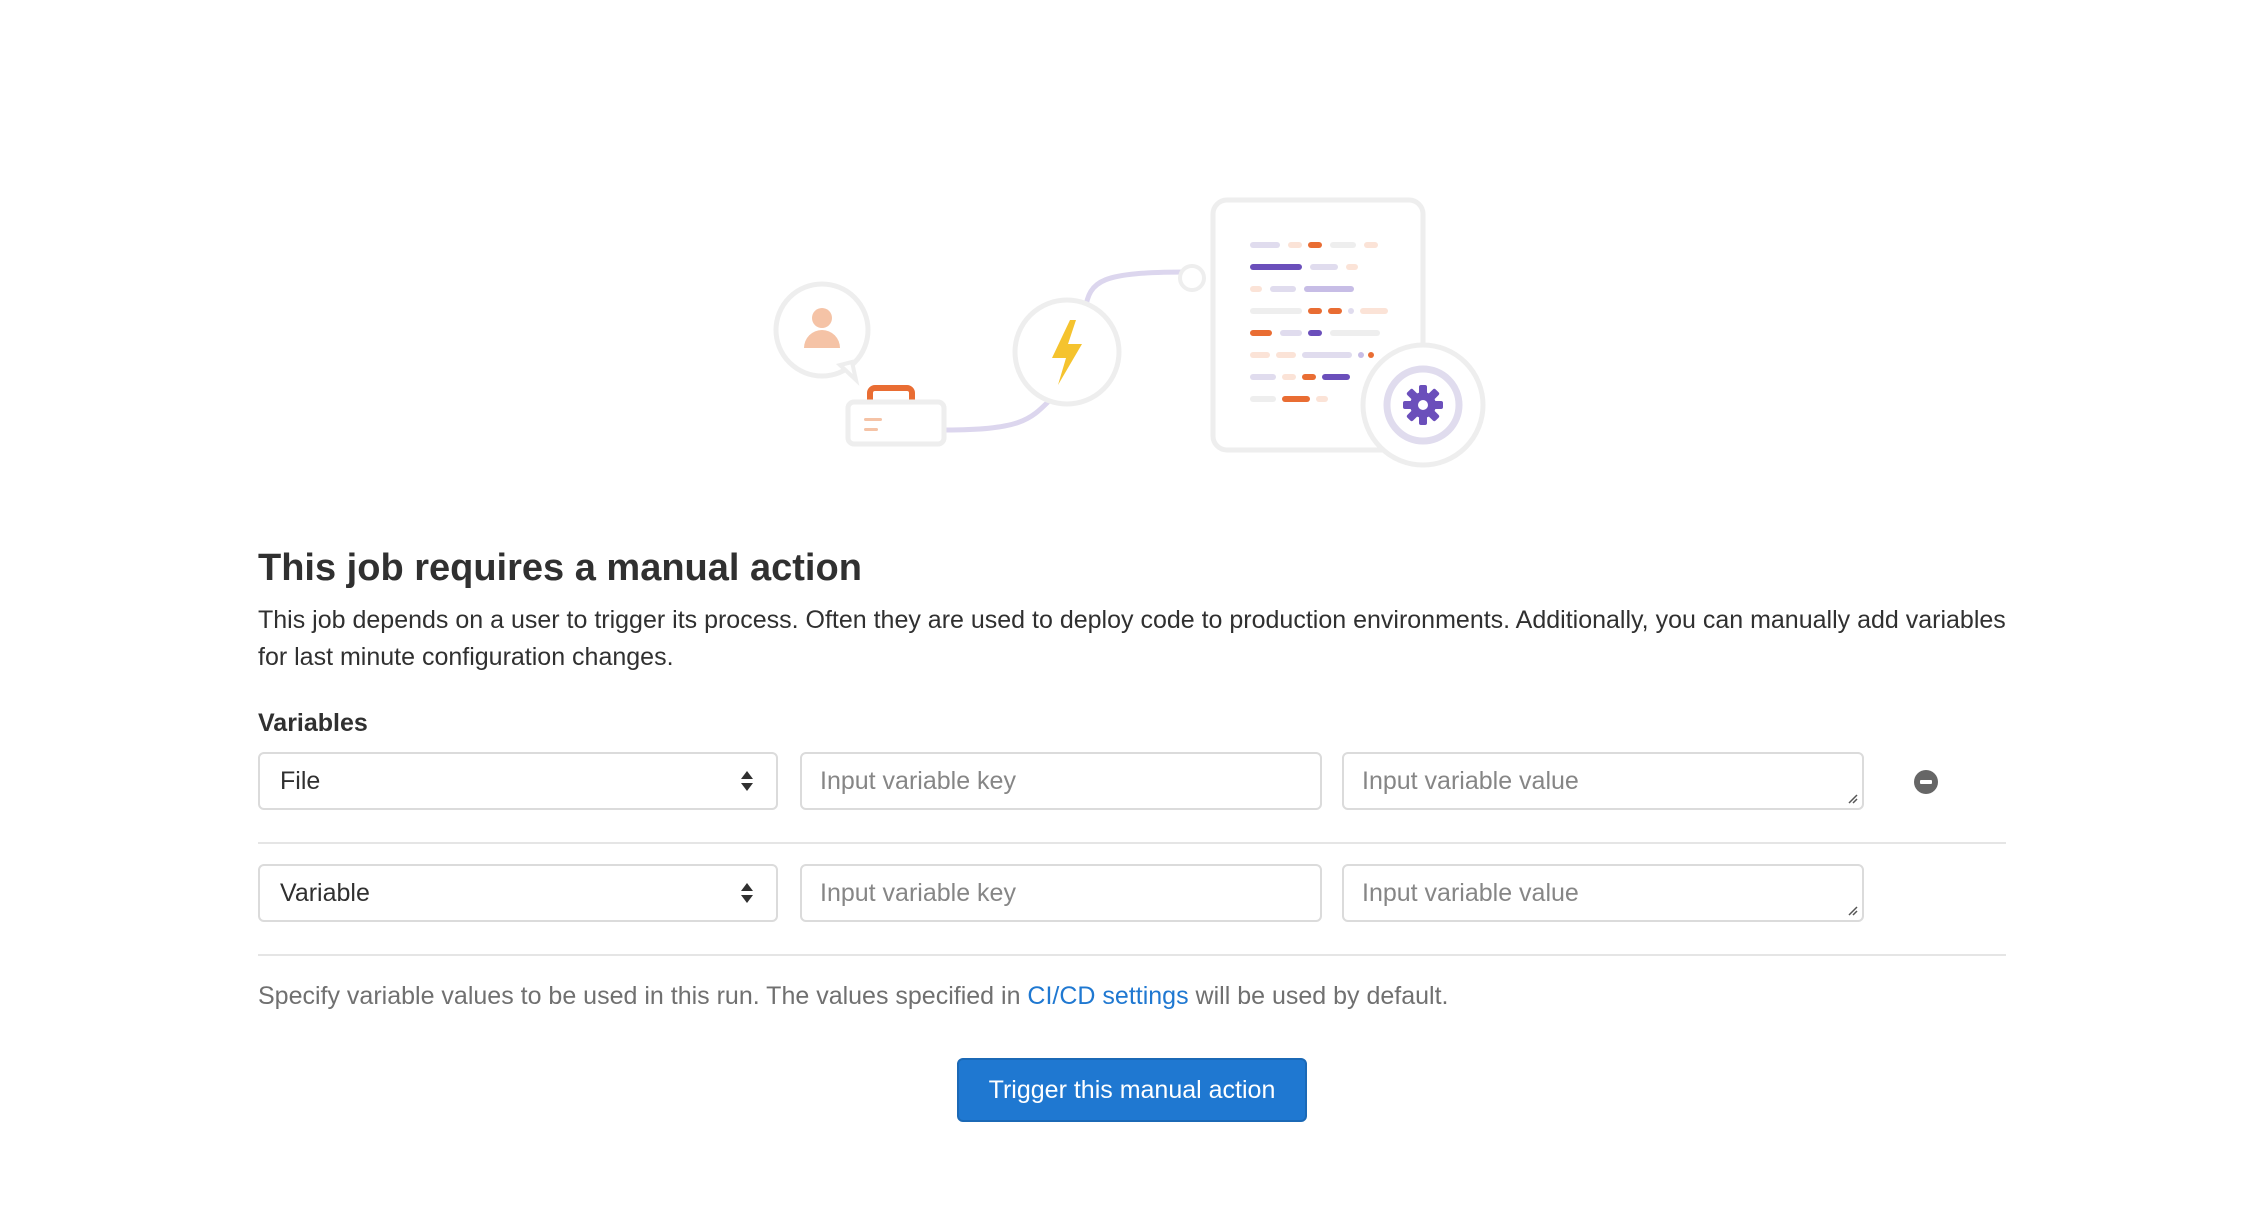  I want to click on variable-type-value: File, so click(300, 781).